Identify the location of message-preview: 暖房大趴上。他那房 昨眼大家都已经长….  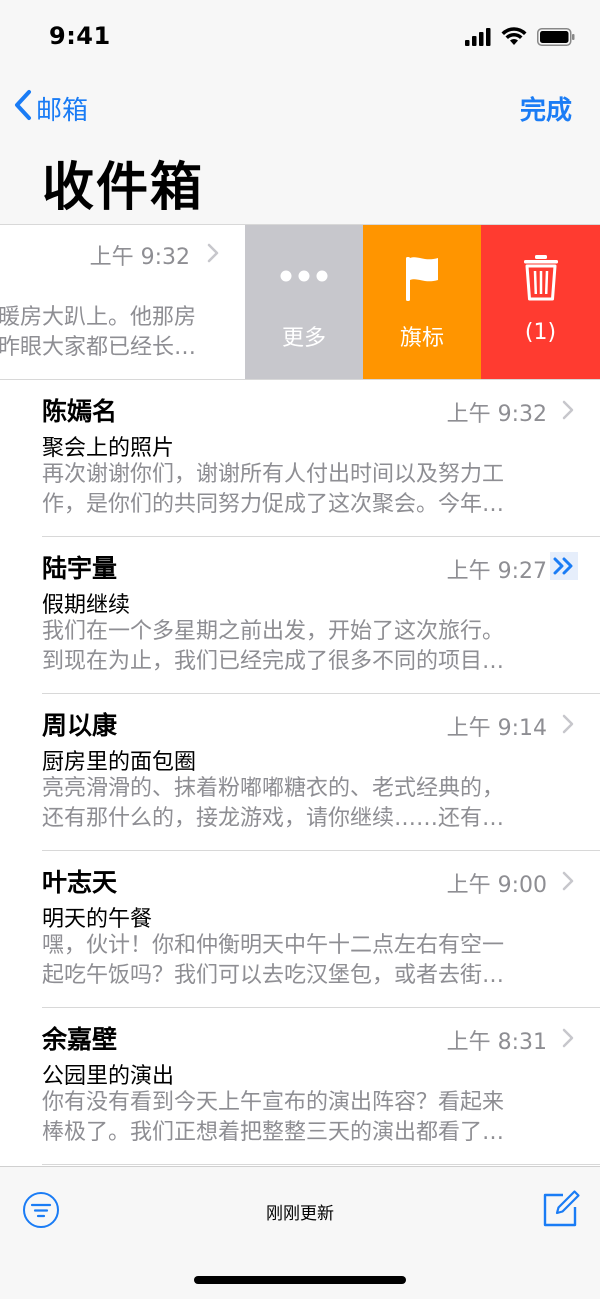
(115, 333).